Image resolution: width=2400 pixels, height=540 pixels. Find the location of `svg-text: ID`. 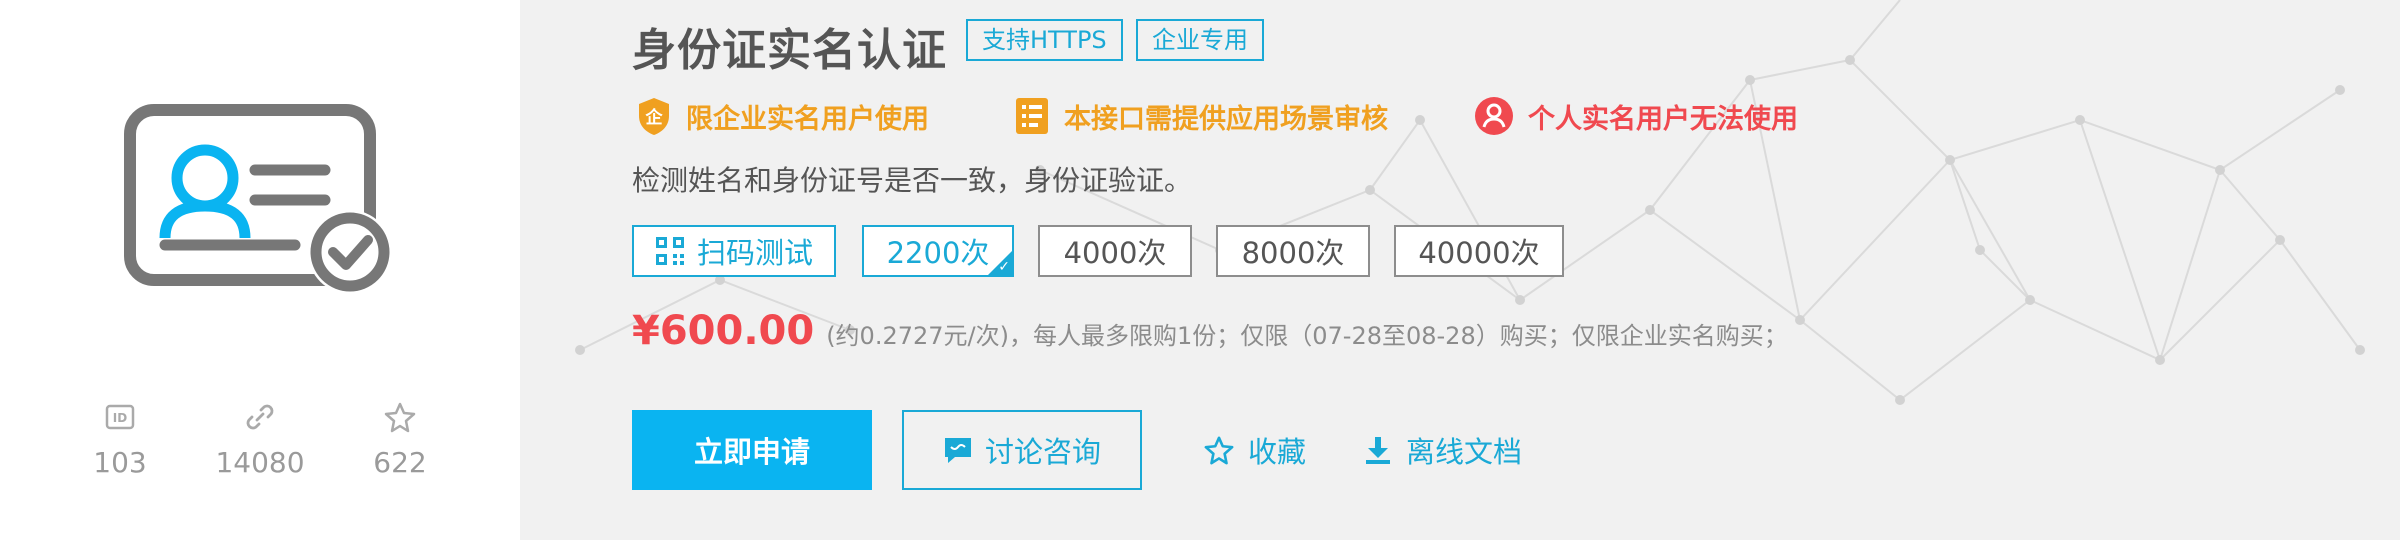

svg-text: ID is located at coordinates (120, 418).